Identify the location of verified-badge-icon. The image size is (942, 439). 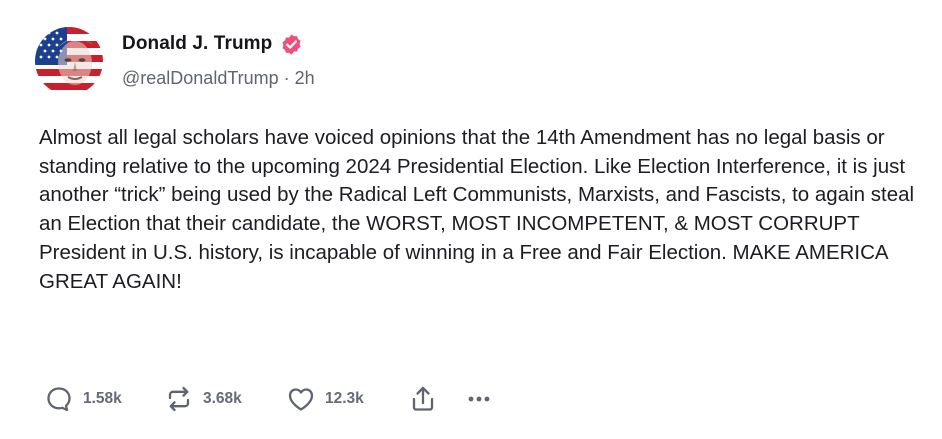
(291, 44).